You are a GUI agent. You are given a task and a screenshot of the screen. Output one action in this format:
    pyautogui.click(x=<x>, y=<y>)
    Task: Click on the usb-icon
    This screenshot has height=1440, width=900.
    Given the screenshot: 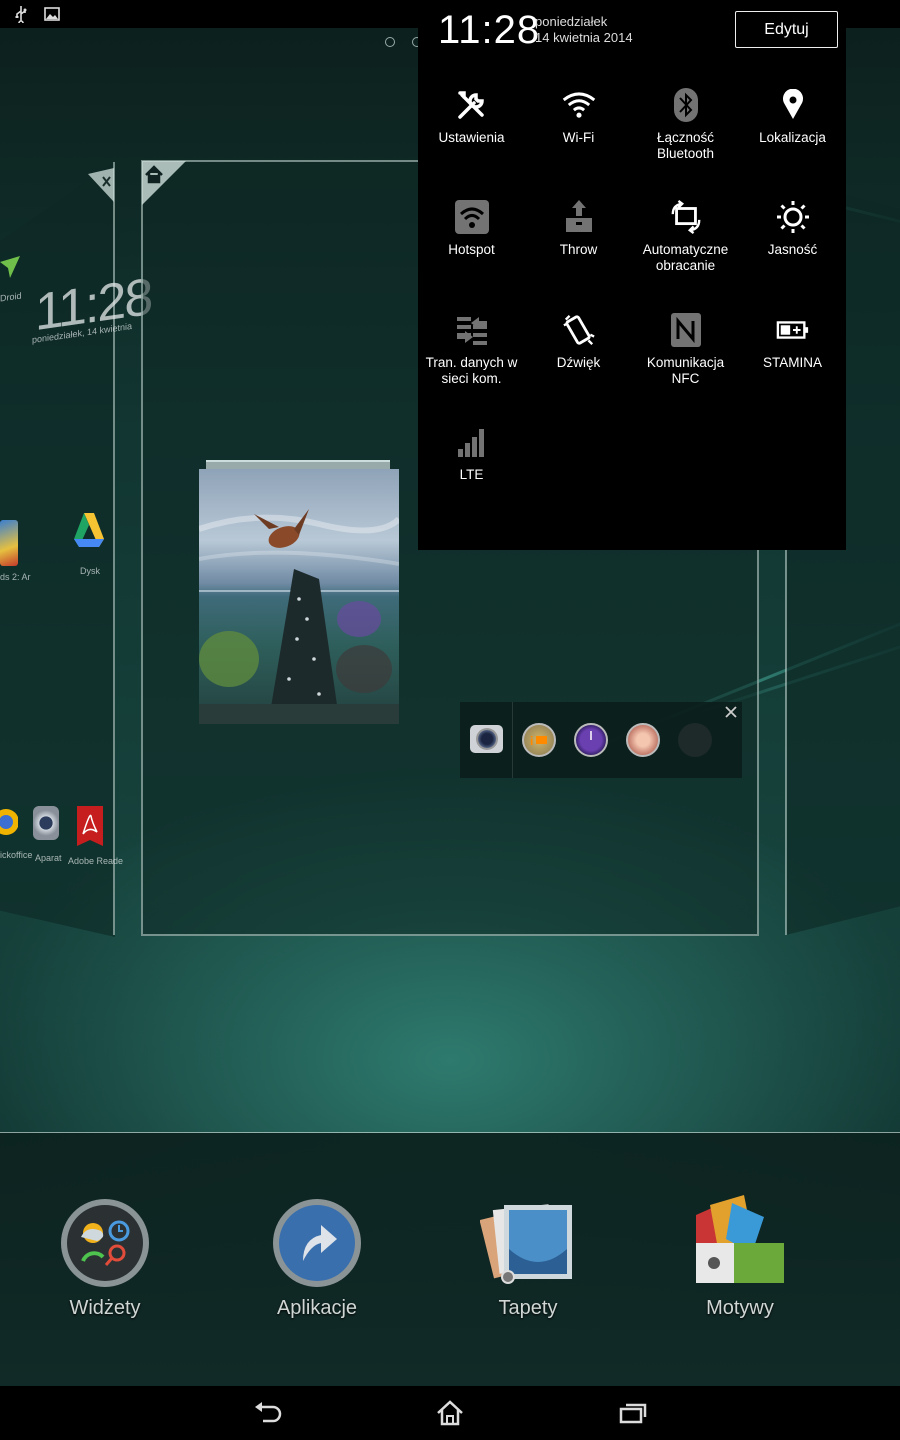 What is the action you would take?
    pyautogui.click(x=21, y=14)
    